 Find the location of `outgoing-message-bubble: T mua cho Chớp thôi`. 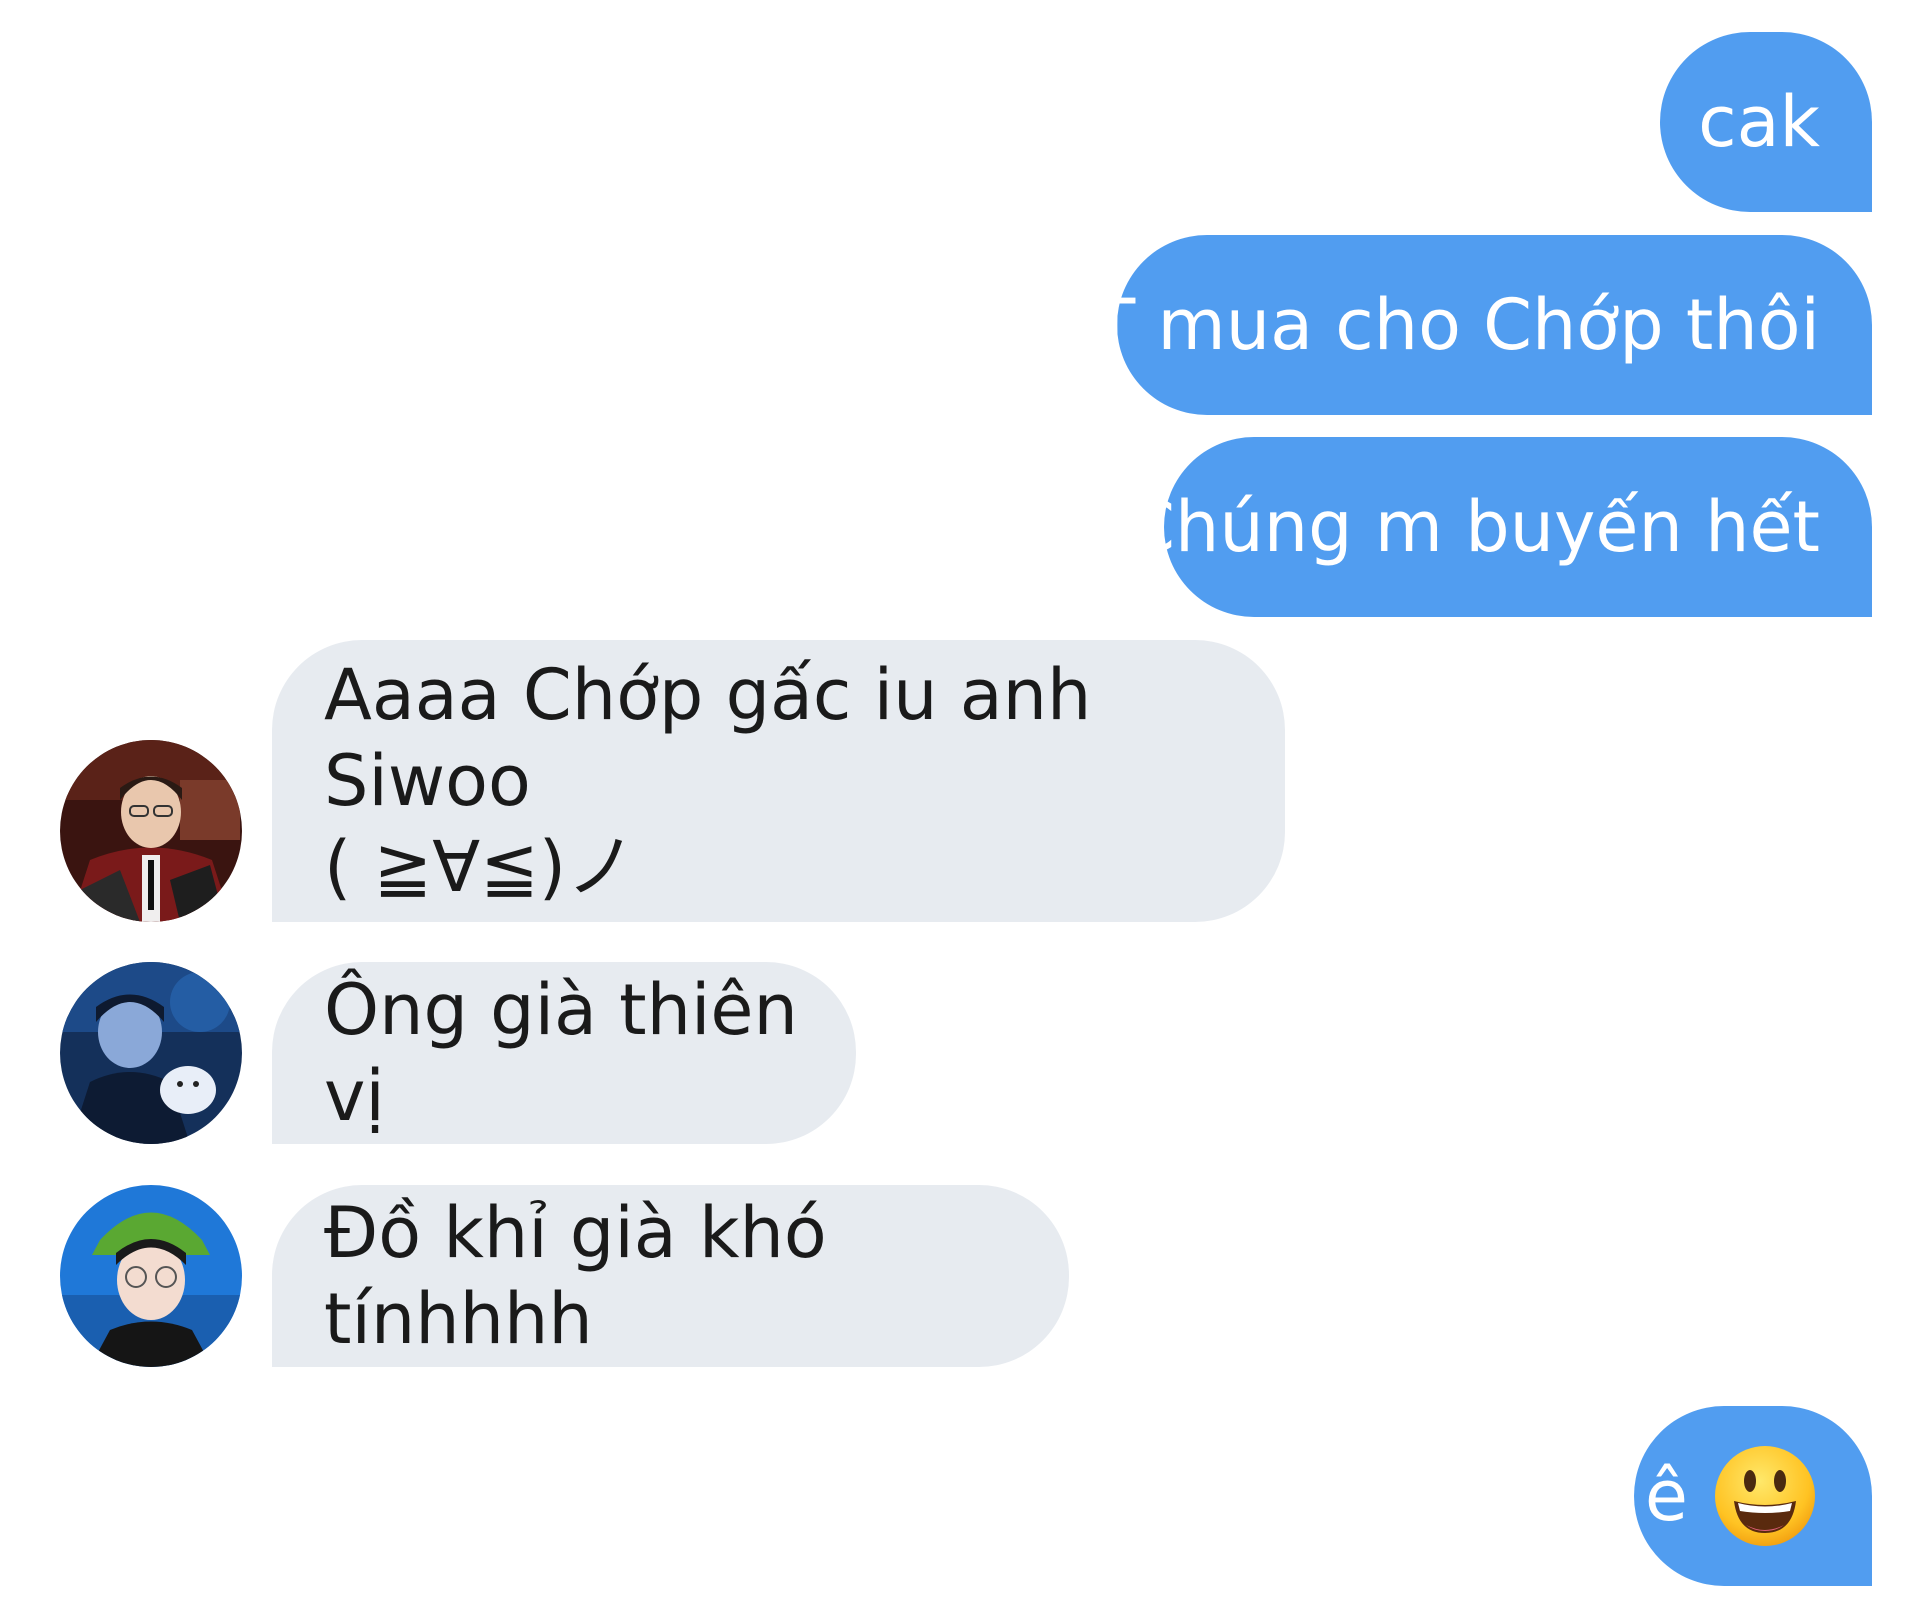

outgoing-message-bubble: T mua cho Chớp thôi is located at coordinates (1482, 325).